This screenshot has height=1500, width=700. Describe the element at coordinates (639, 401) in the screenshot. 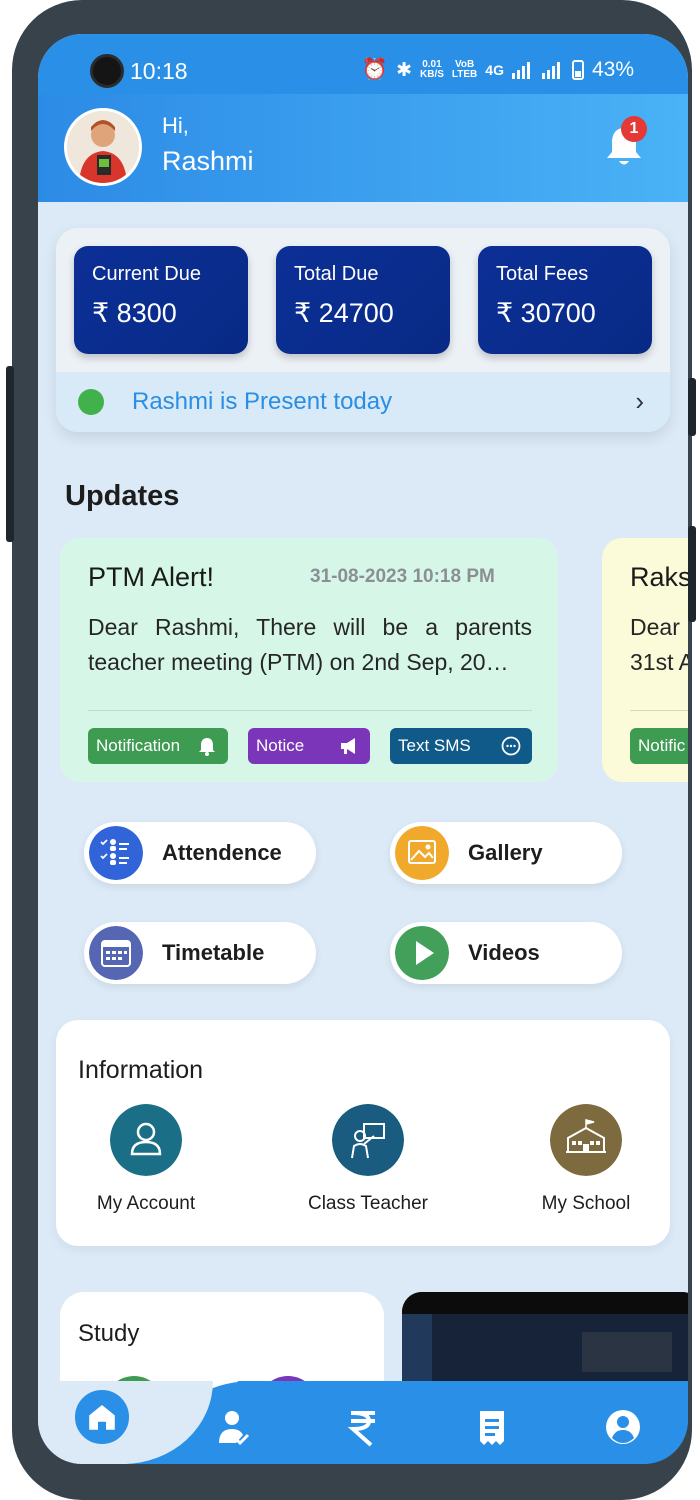

I see `chevron-right-icon: ›` at that location.